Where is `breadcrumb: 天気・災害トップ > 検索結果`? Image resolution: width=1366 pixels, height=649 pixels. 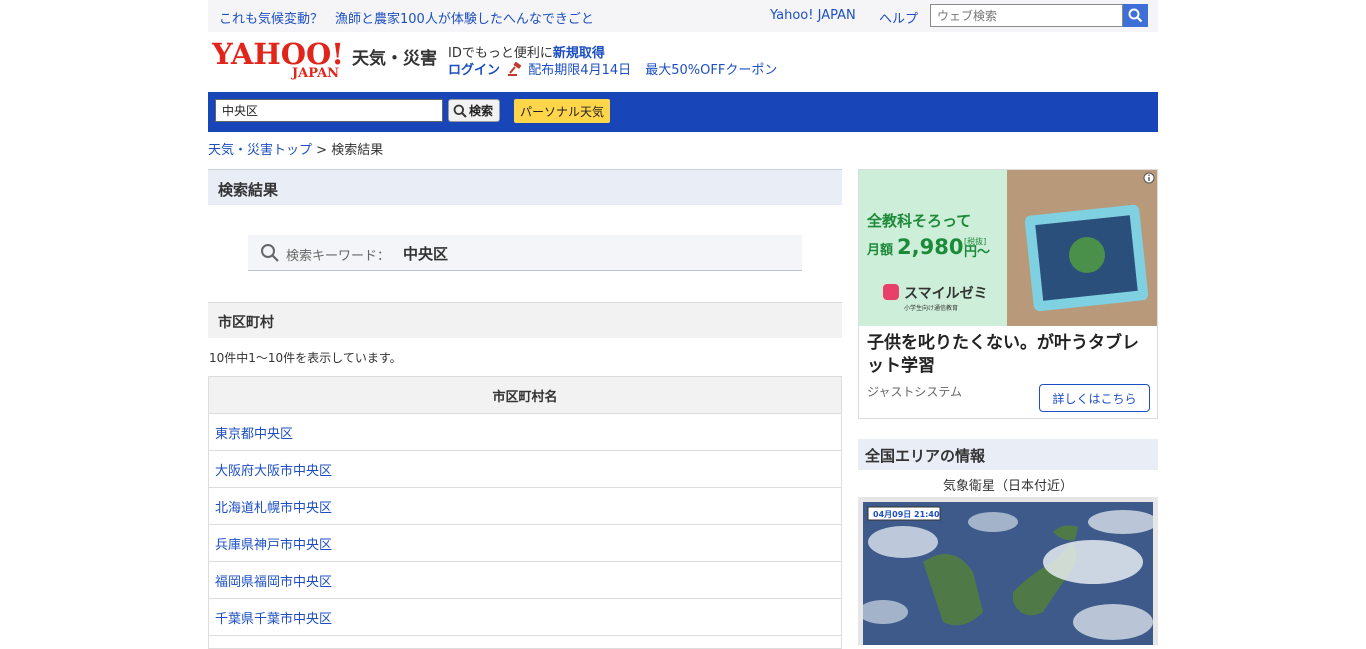
breadcrumb: 天気・災害トップ > 検索結果 is located at coordinates (295, 148).